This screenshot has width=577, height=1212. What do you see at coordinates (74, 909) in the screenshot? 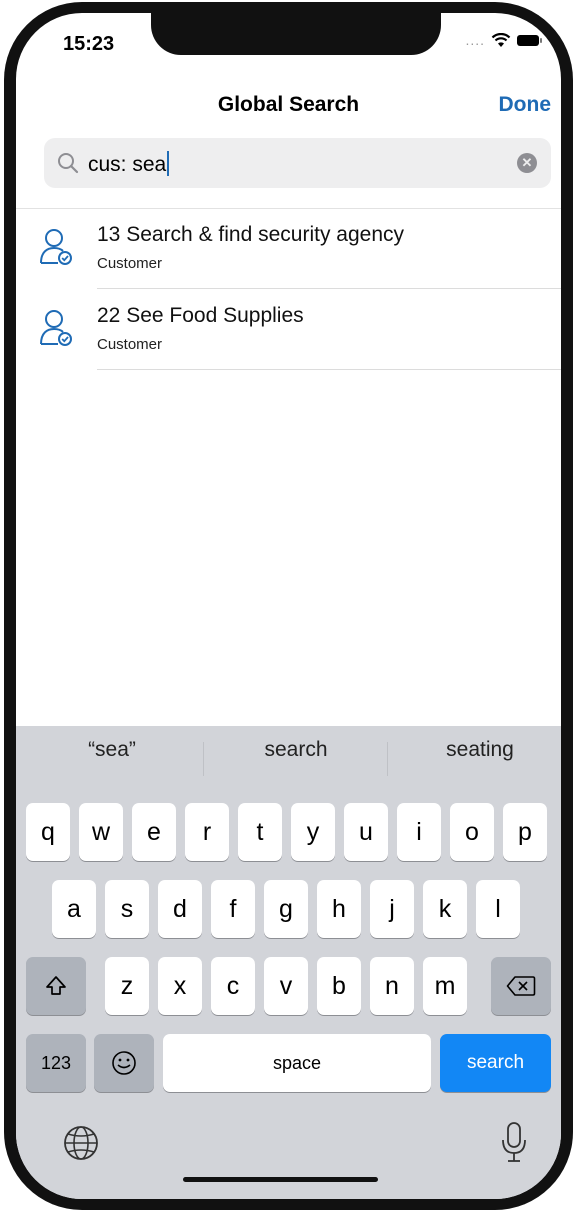
I see `key-a: a` at bounding box center [74, 909].